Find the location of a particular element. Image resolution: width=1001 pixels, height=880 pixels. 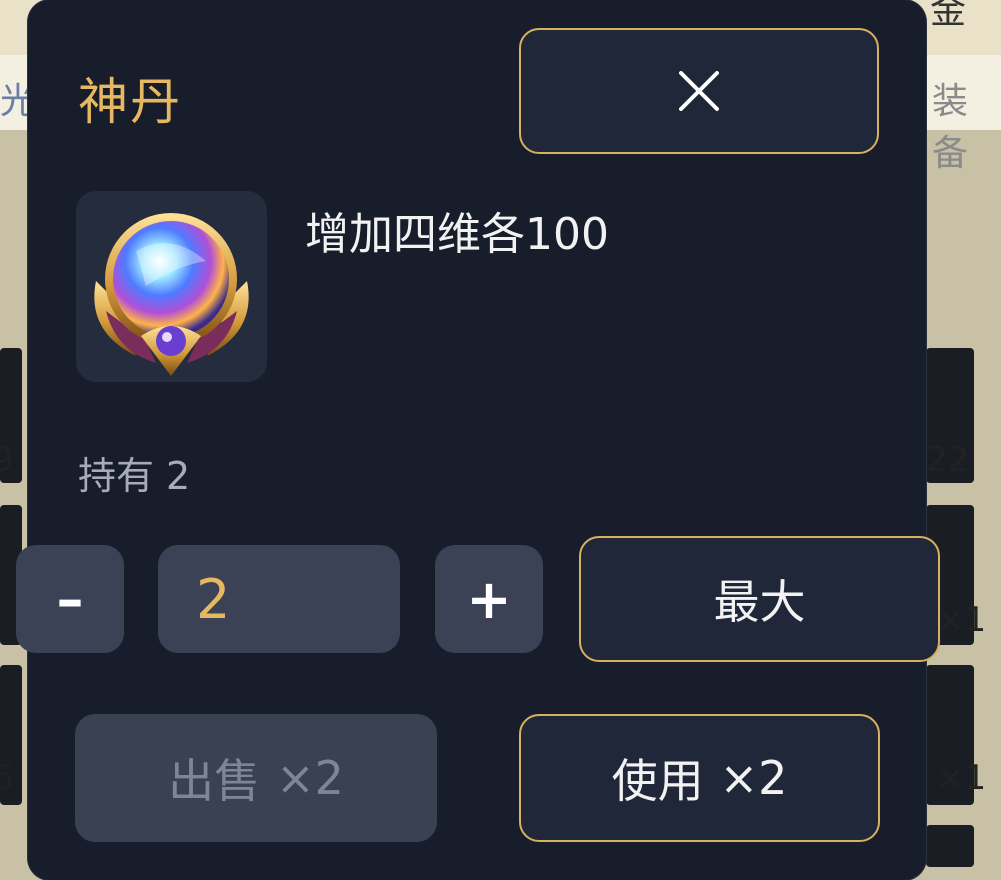

owned-count: 持有 2 is located at coordinates (134, 472).